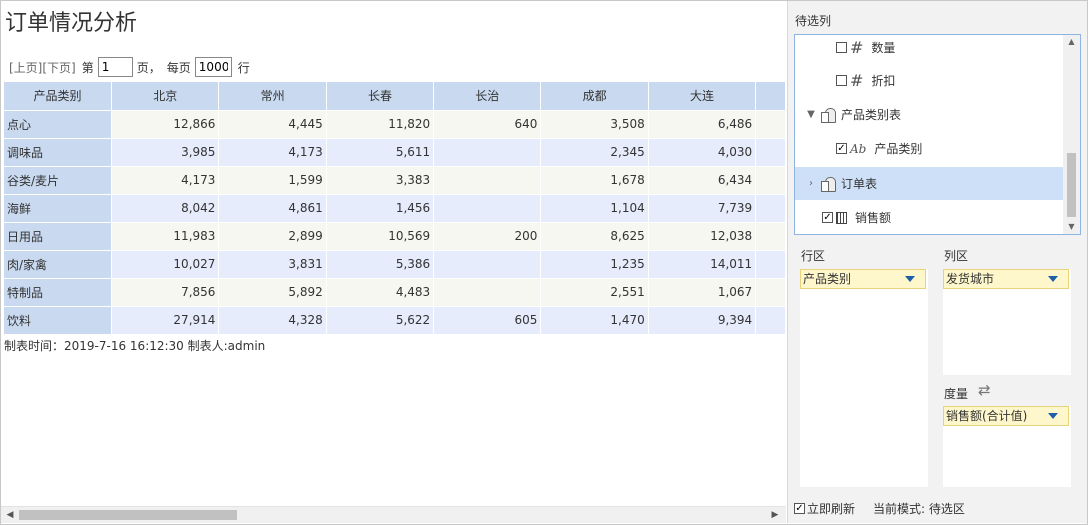 Image resolution: width=1088 pixels, height=525 pixels. I want to click on table-cell: 4,445, so click(272, 124).